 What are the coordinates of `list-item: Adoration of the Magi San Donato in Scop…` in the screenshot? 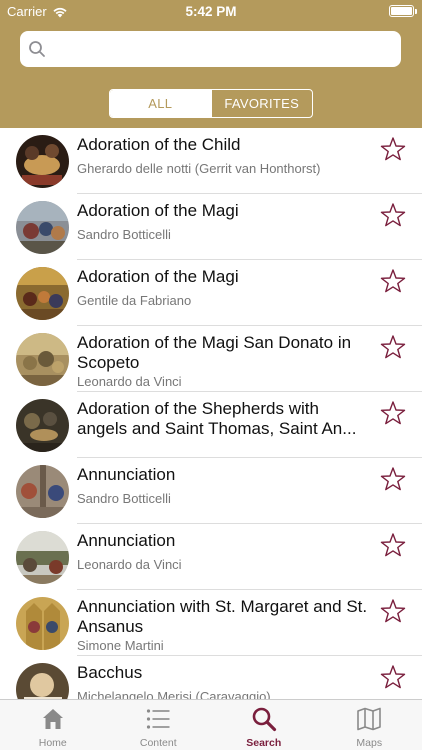 It's located at (211, 359).